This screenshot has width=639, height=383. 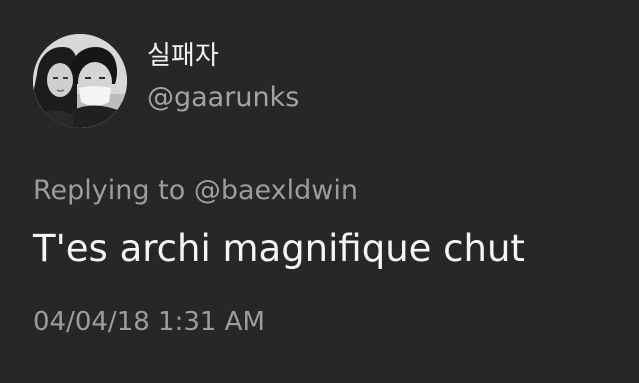 I want to click on replying-to-mention: @baexldwin, so click(x=276, y=190).